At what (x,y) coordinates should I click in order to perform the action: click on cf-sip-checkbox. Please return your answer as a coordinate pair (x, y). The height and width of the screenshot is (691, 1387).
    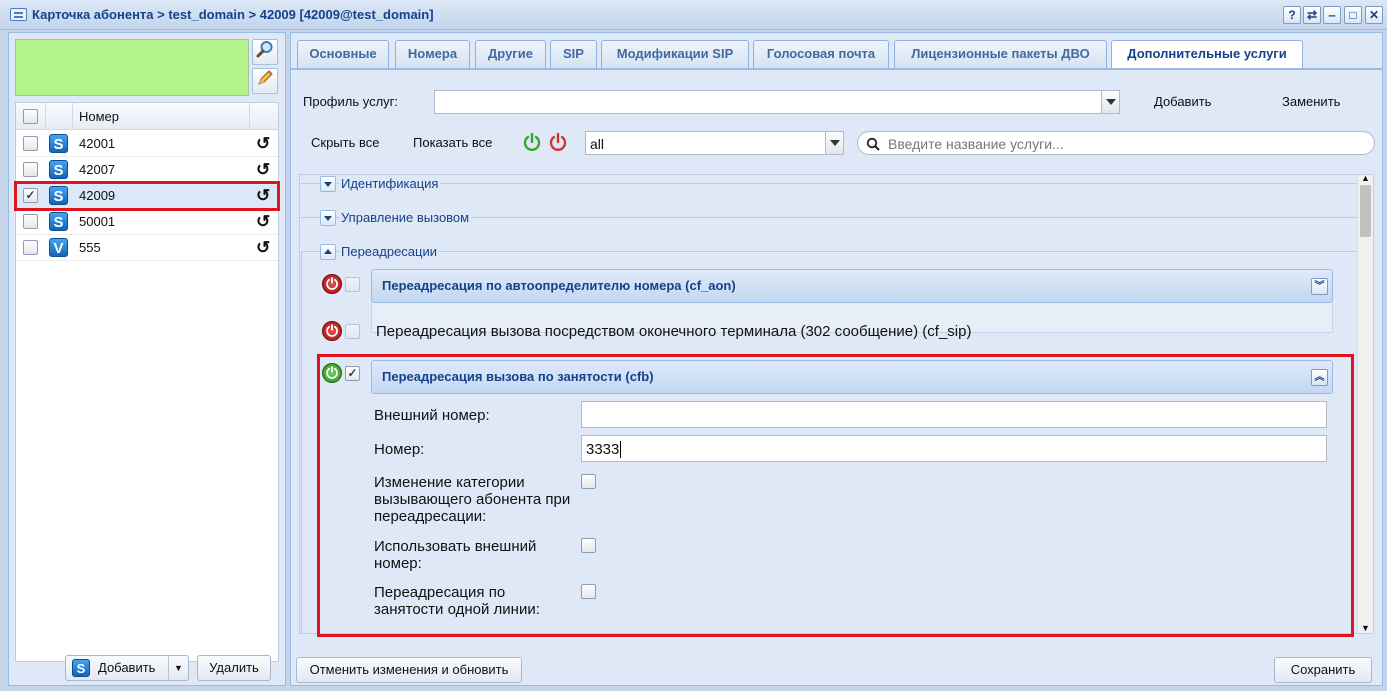
    Looking at the image, I should click on (352, 331).